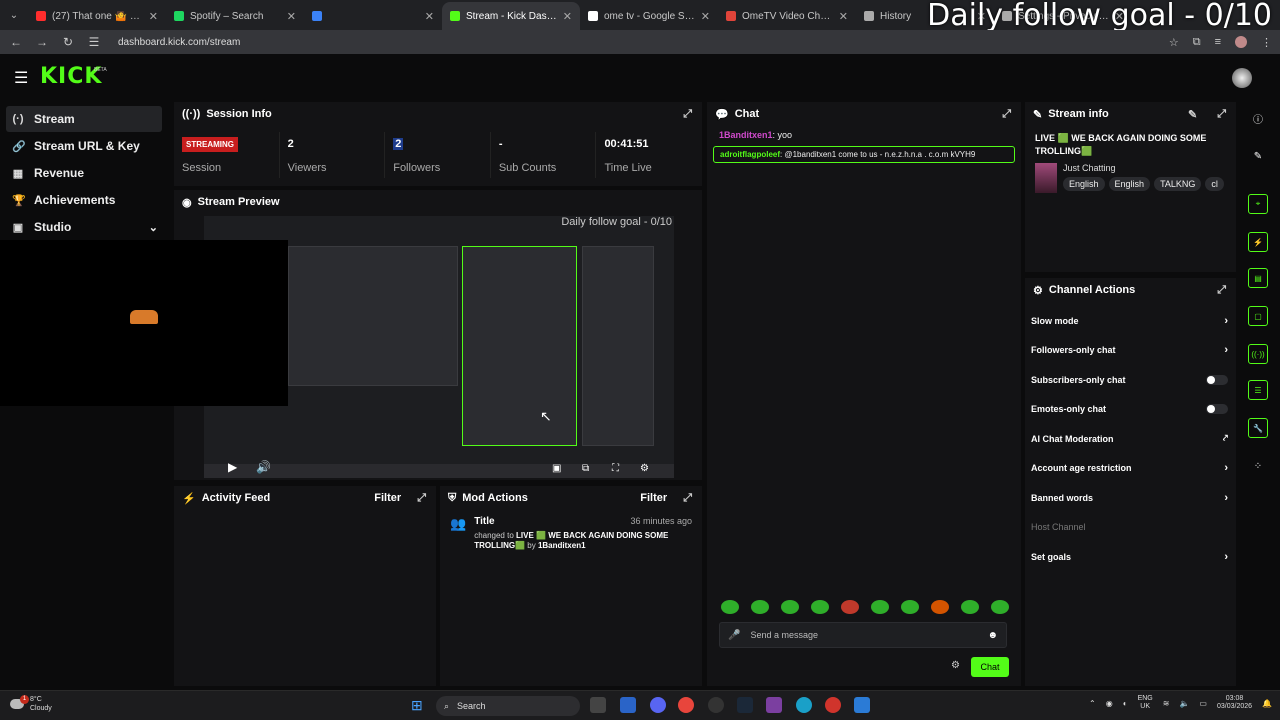 The width and height of the screenshot is (1280, 720). Describe the element at coordinates (1125, 703) in the screenshot. I see `tray-app-icon: ◐` at that location.